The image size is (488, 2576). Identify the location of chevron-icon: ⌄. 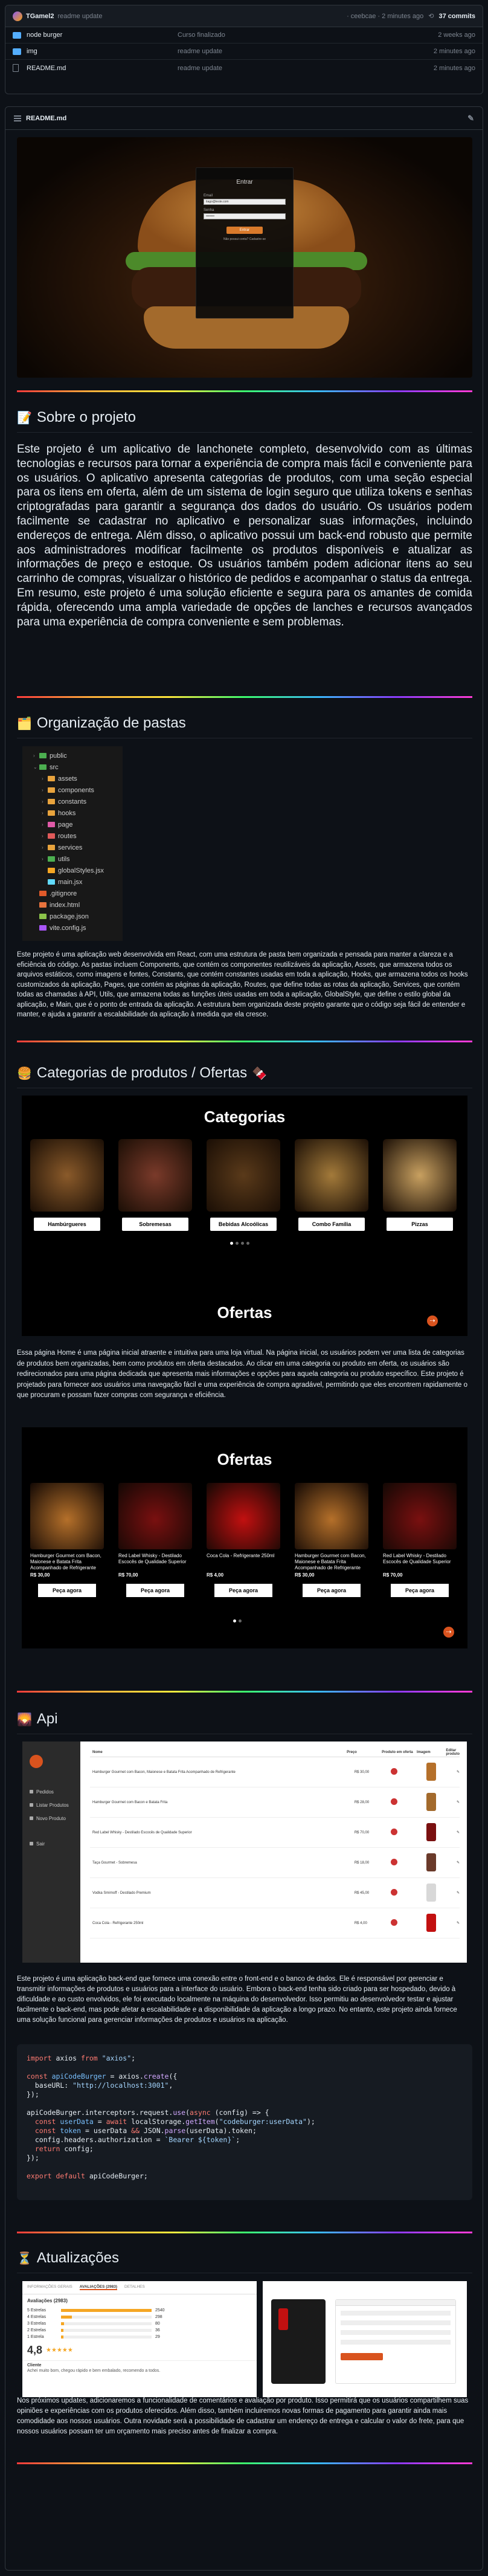
(35, 767).